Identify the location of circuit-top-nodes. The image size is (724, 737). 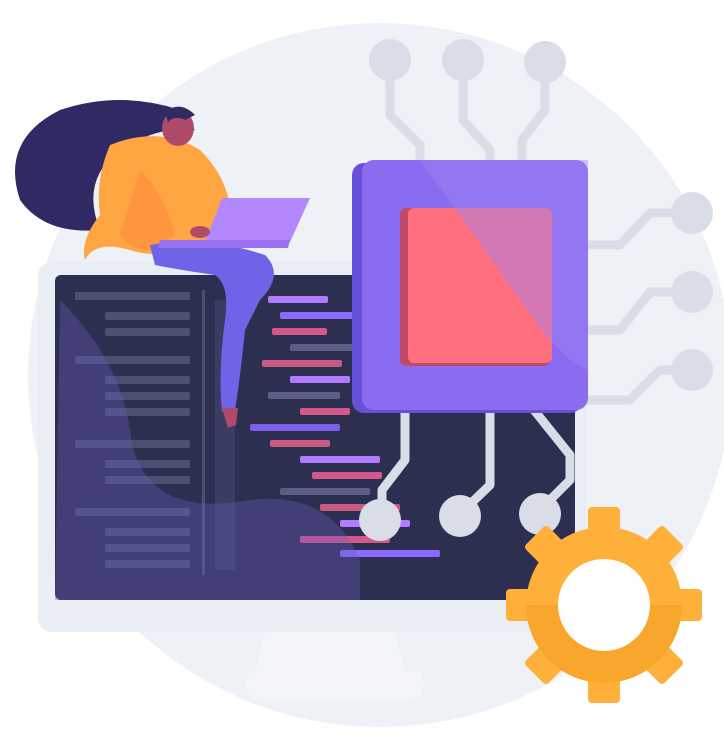
(467, 61).